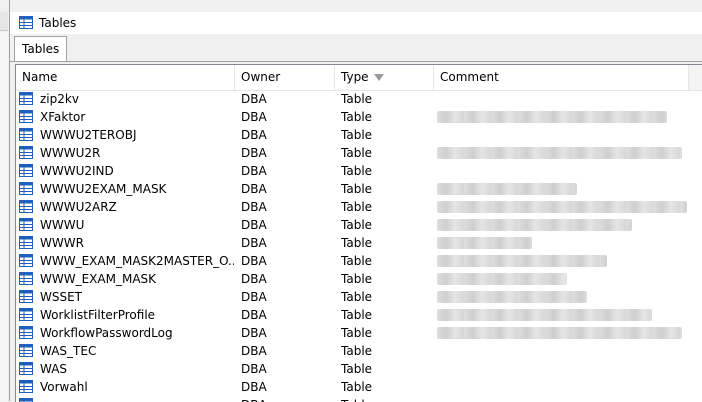 This screenshot has height=402, width=702. What do you see at coordinates (356, 23) in the screenshot?
I see `window-titlebar: Tables` at bounding box center [356, 23].